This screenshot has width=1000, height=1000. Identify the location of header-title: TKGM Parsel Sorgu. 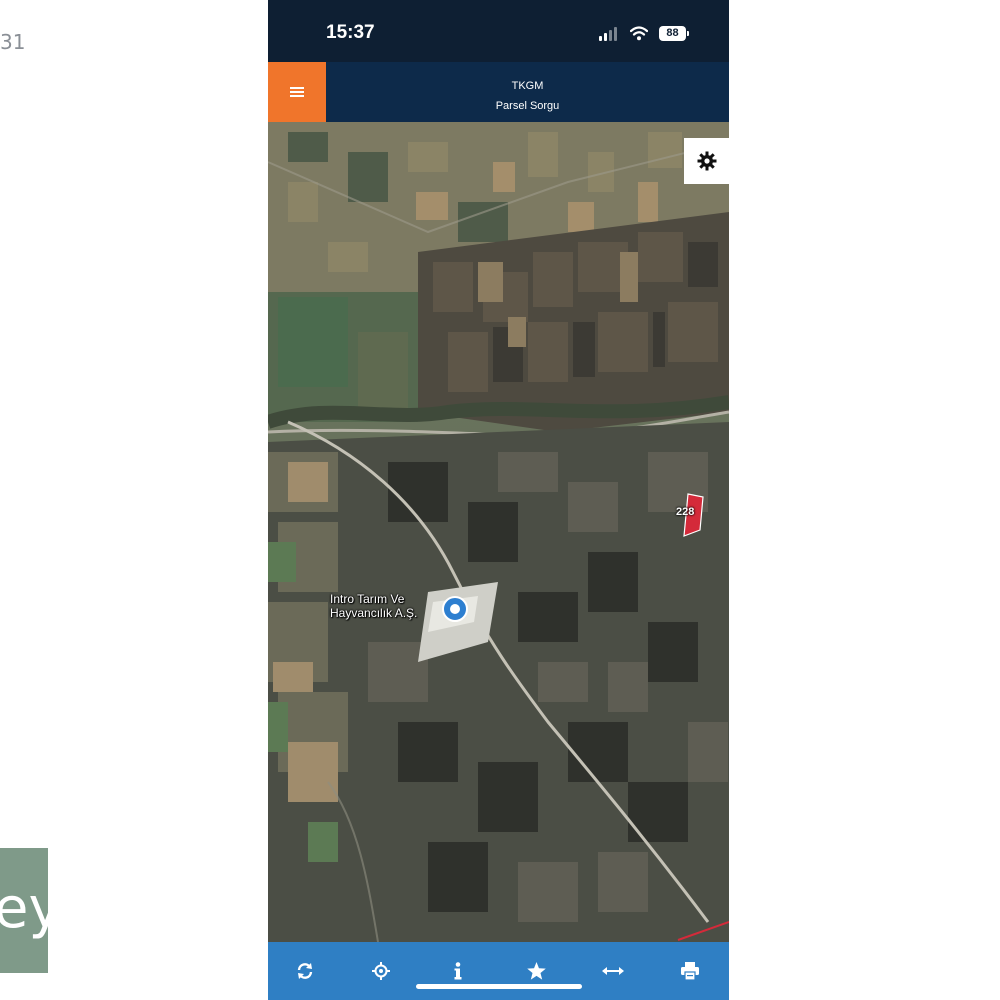
(527, 92).